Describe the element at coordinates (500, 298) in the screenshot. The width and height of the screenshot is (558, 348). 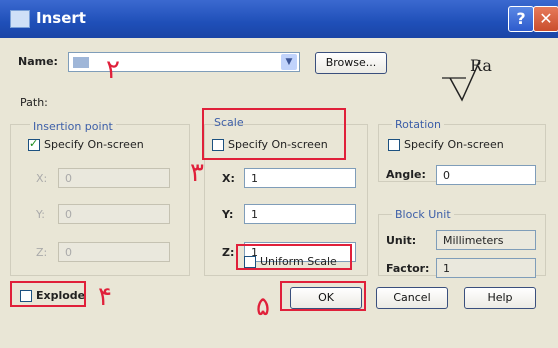
I see `help-button: Help` at that location.